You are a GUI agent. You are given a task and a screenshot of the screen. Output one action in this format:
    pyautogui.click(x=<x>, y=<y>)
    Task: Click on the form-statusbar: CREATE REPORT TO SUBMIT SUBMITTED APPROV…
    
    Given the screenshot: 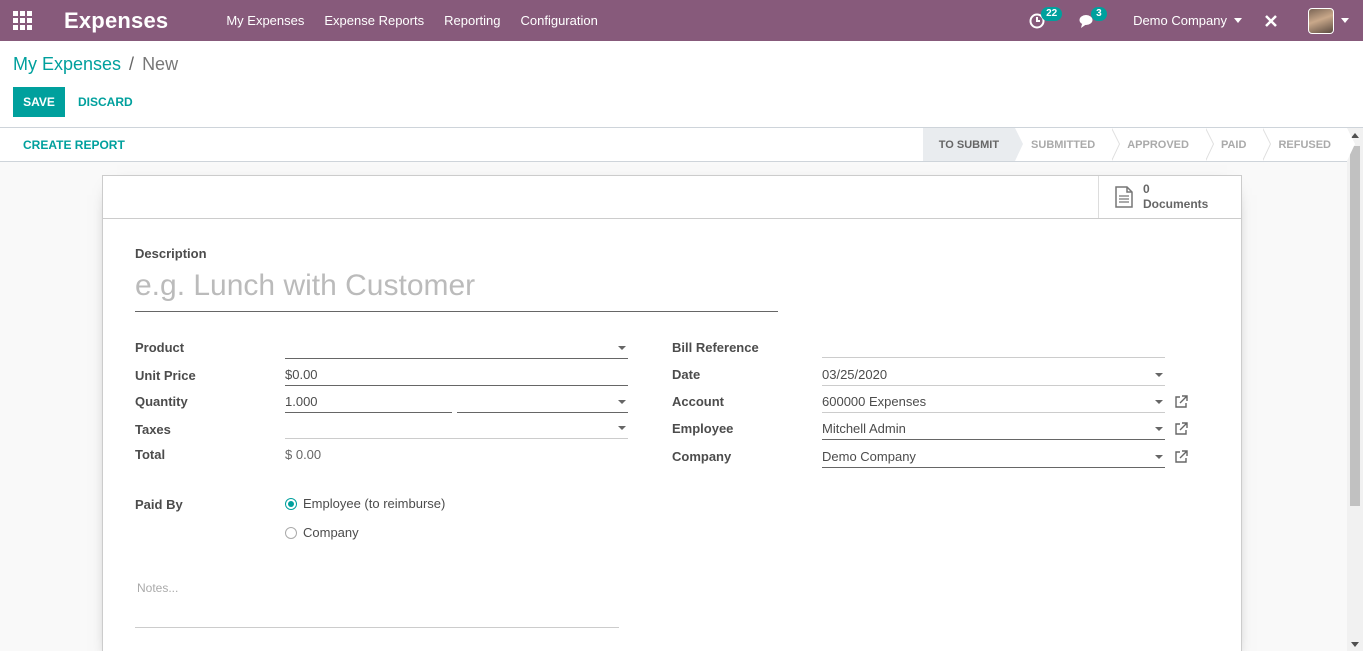 What is the action you would take?
    pyautogui.click(x=677, y=145)
    